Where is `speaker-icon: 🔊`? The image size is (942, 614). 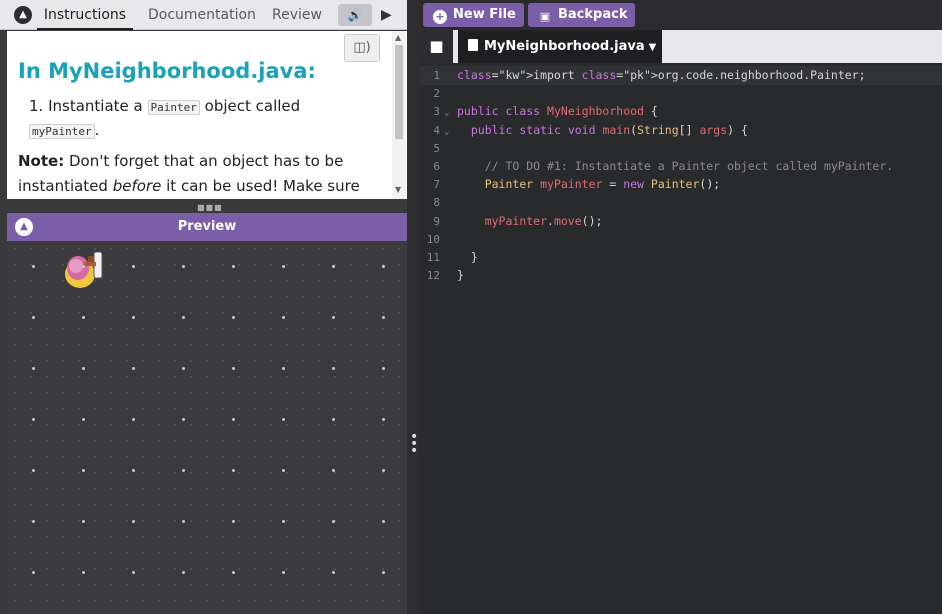
speaker-icon: 🔊 is located at coordinates (355, 15).